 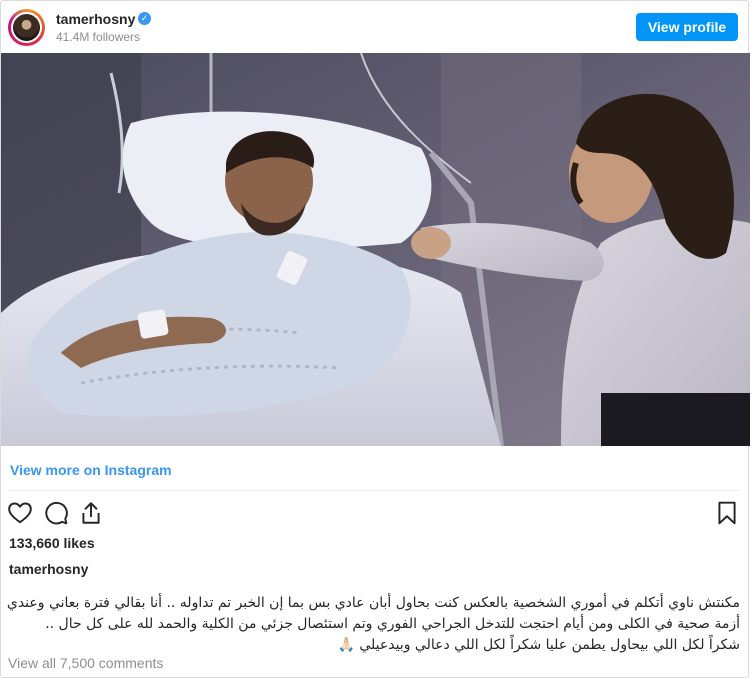 What do you see at coordinates (20, 513) in the screenshot?
I see `heart-icon` at bounding box center [20, 513].